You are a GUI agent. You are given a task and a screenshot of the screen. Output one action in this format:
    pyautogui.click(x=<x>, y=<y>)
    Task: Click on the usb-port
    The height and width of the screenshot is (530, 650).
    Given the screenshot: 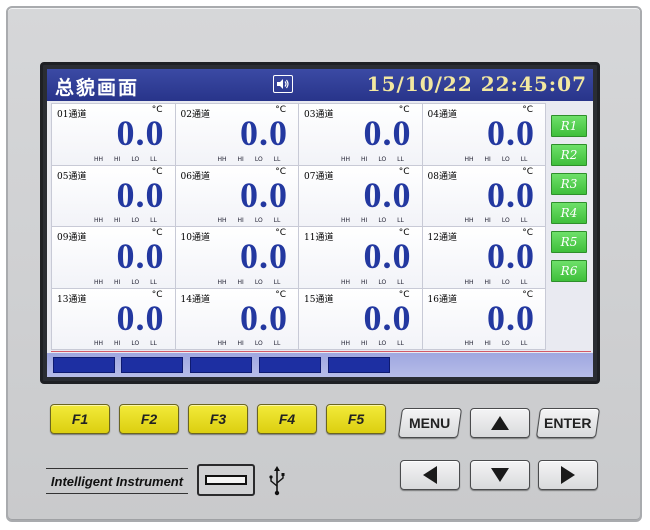 What is the action you would take?
    pyautogui.click(x=226, y=480)
    